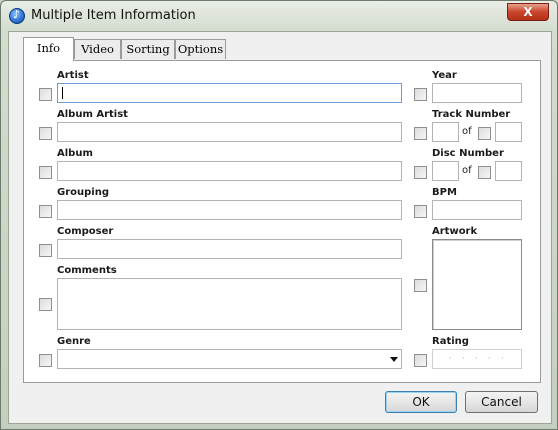 This screenshot has height=430, width=558. What do you see at coordinates (420, 211) in the screenshot?
I see `bpm-checkbox` at bounding box center [420, 211].